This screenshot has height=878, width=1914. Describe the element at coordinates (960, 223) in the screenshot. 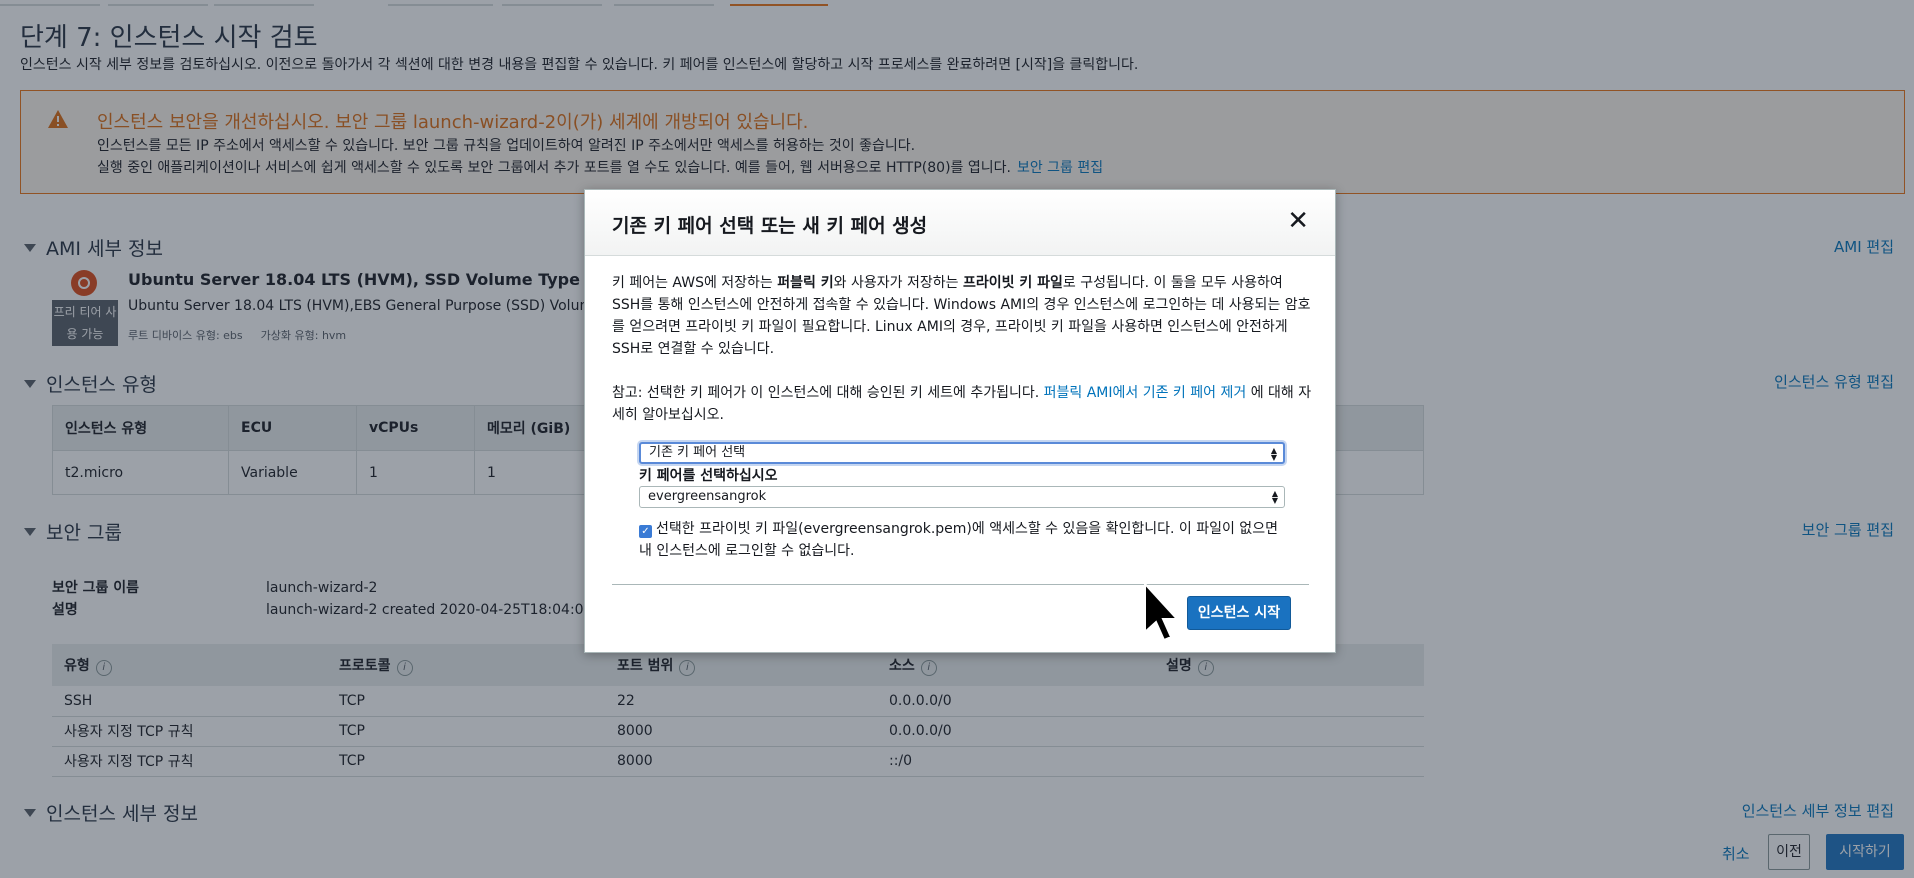

I see `dialog-header: 기존 키 페어 선택 또는 새 키 페어 생성 ✕` at that location.